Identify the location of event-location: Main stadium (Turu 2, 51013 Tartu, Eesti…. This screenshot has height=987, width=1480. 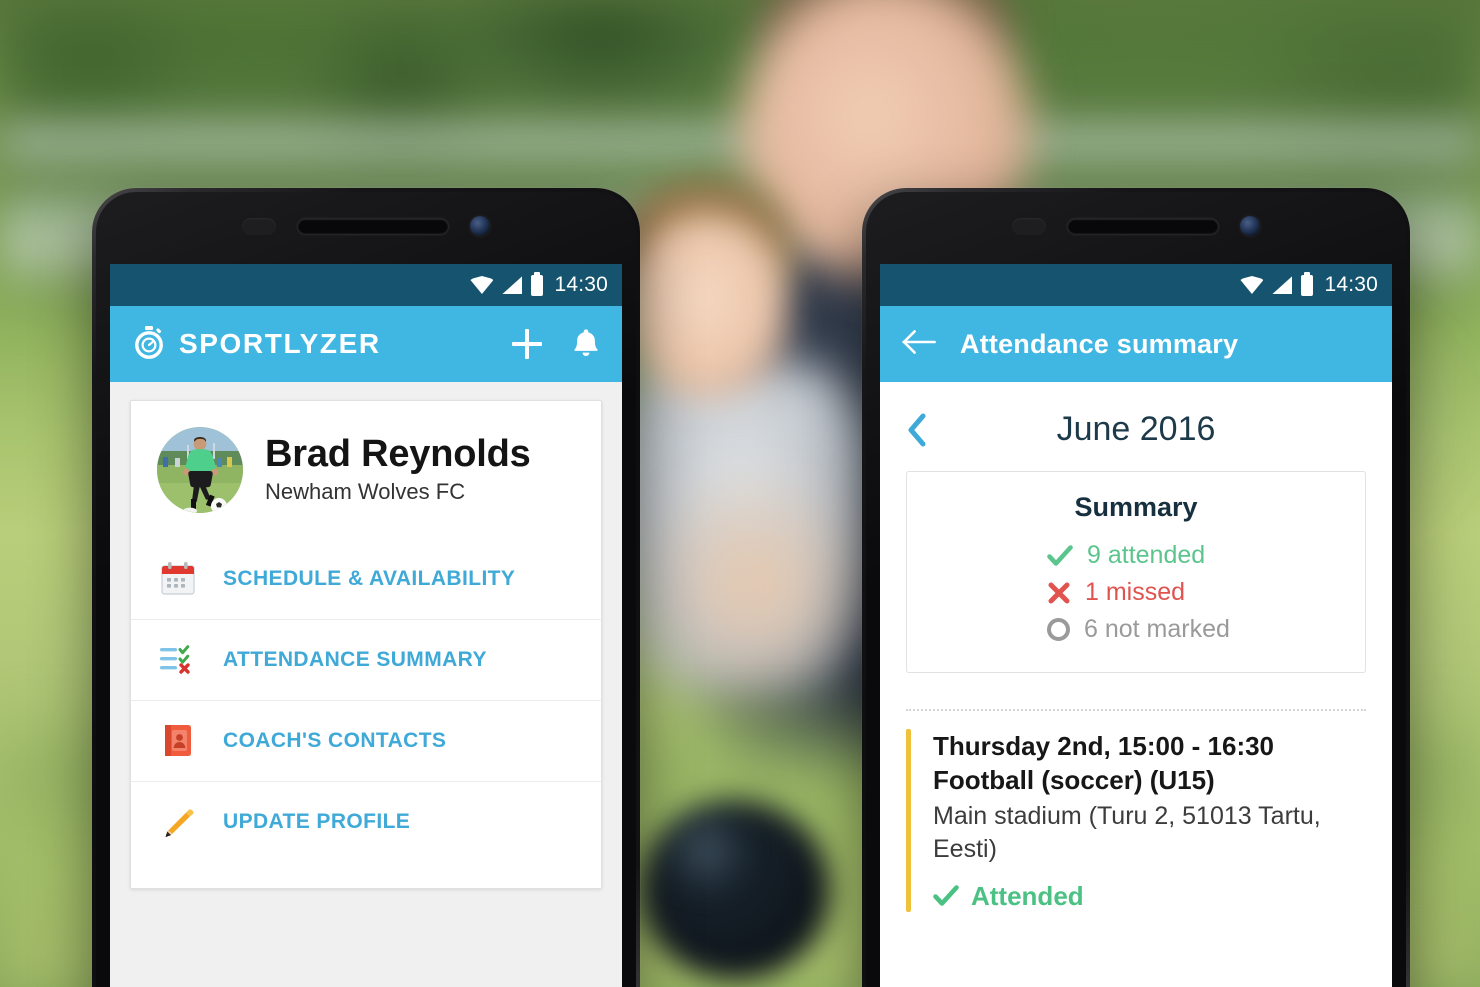
(1127, 832).